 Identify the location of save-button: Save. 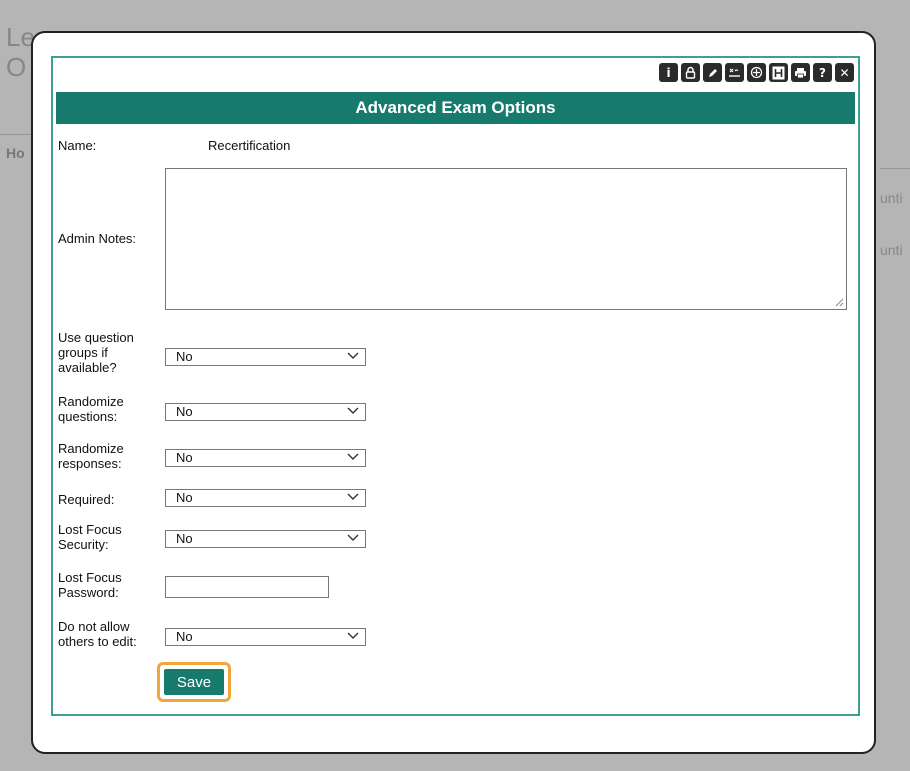
(194, 682).